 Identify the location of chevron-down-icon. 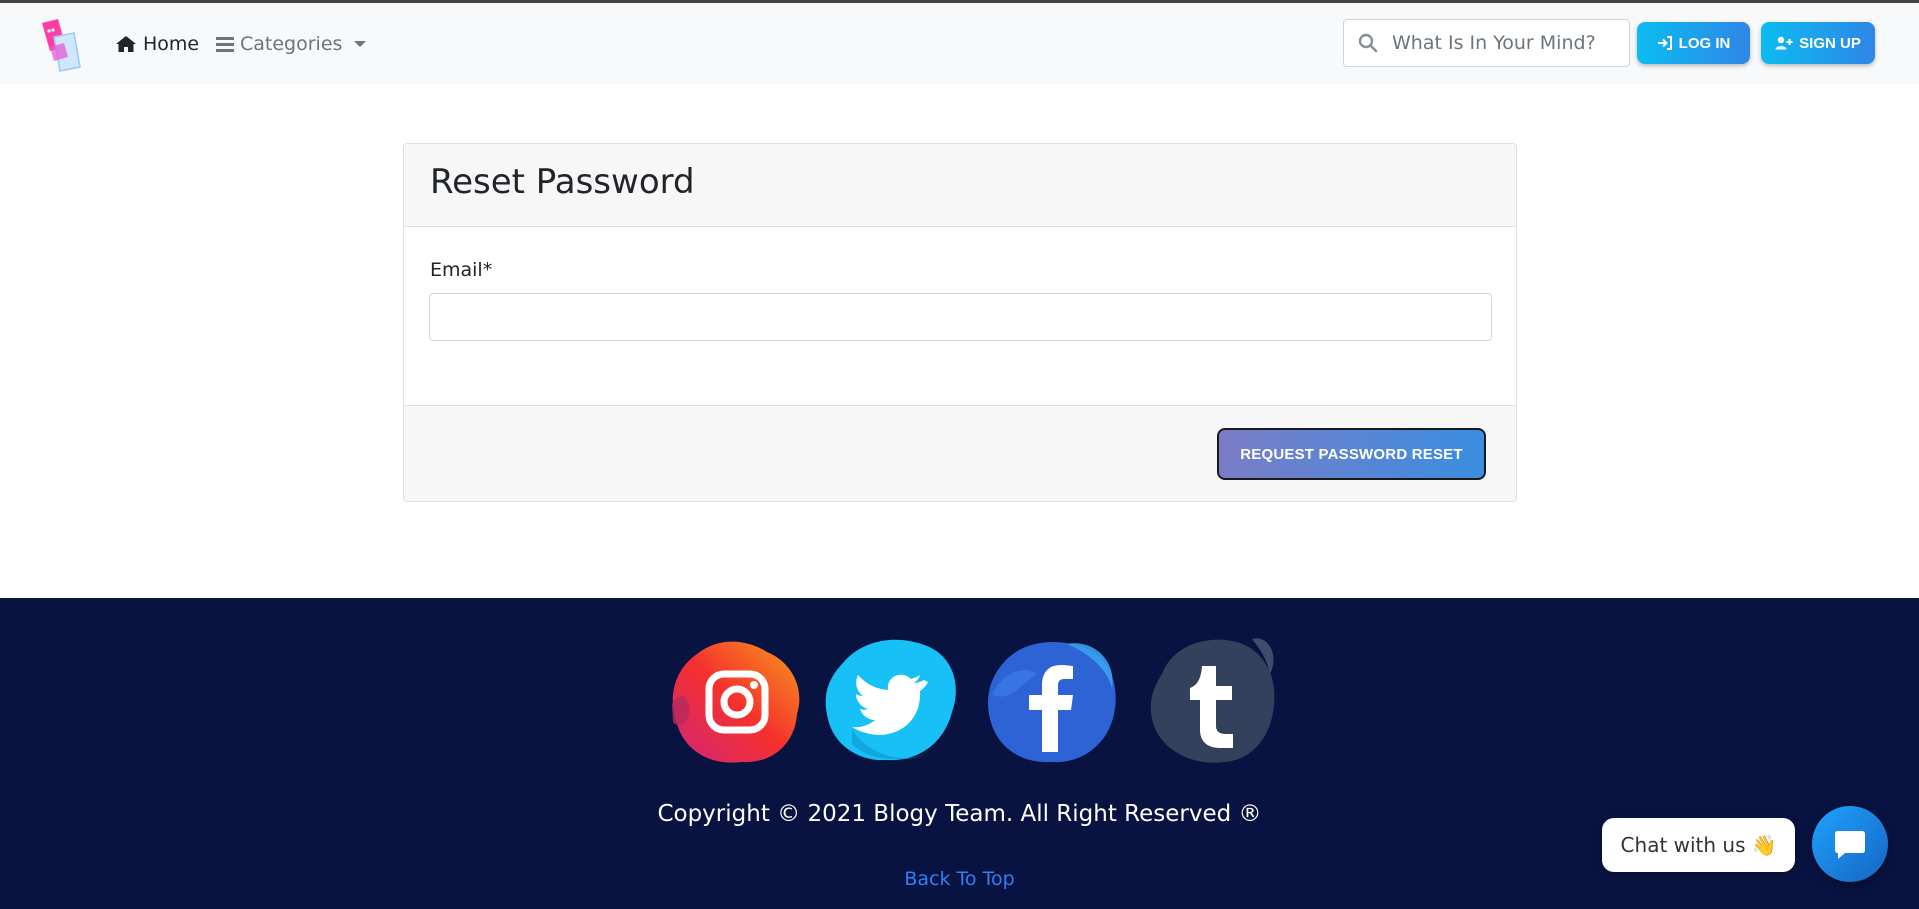
(360, 44).